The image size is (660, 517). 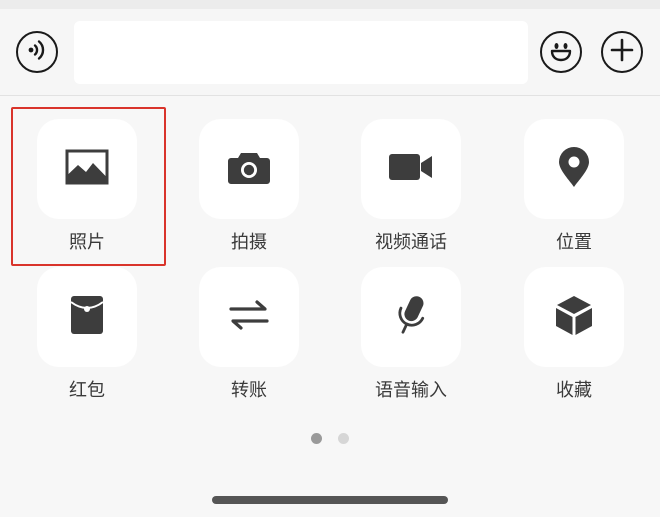 I want to click on panel-item-transfer: 转账, so click(x=249, y=334).